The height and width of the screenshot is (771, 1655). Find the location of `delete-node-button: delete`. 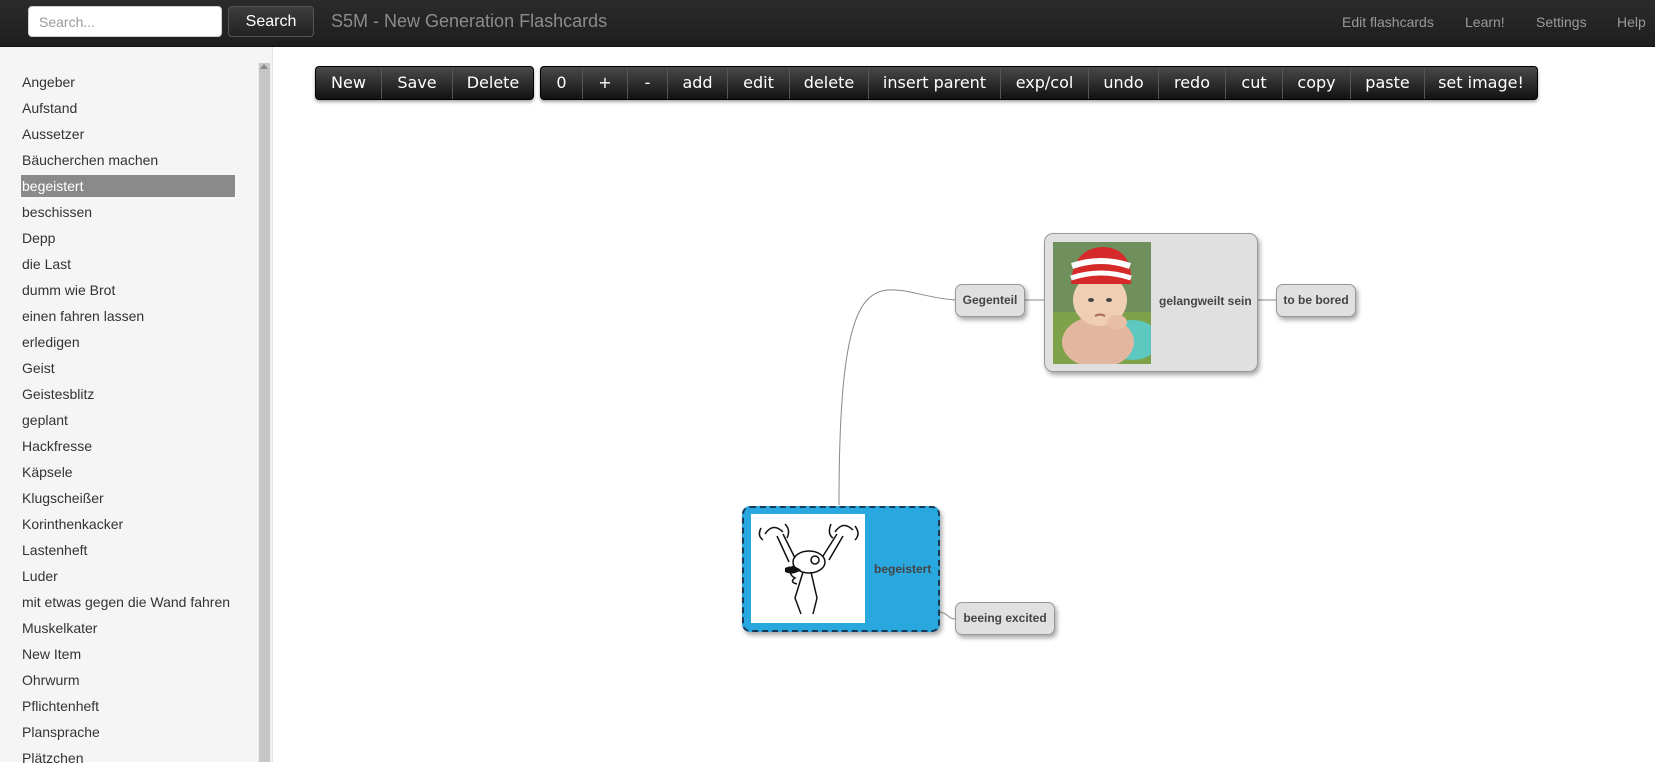

delete-node-button: delete is located at coordinates (829, 83).